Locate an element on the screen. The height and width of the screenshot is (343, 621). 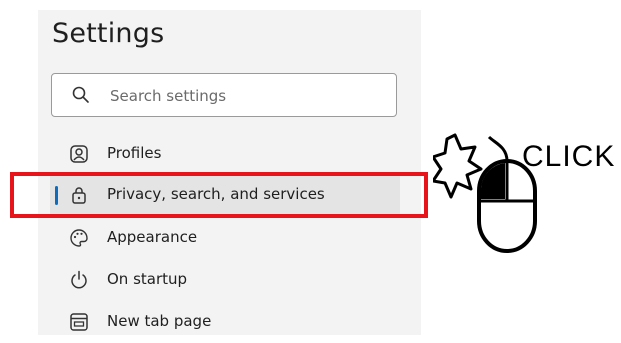
sidebar-item-profiles: Profiles is located at coordinates (225, 154).